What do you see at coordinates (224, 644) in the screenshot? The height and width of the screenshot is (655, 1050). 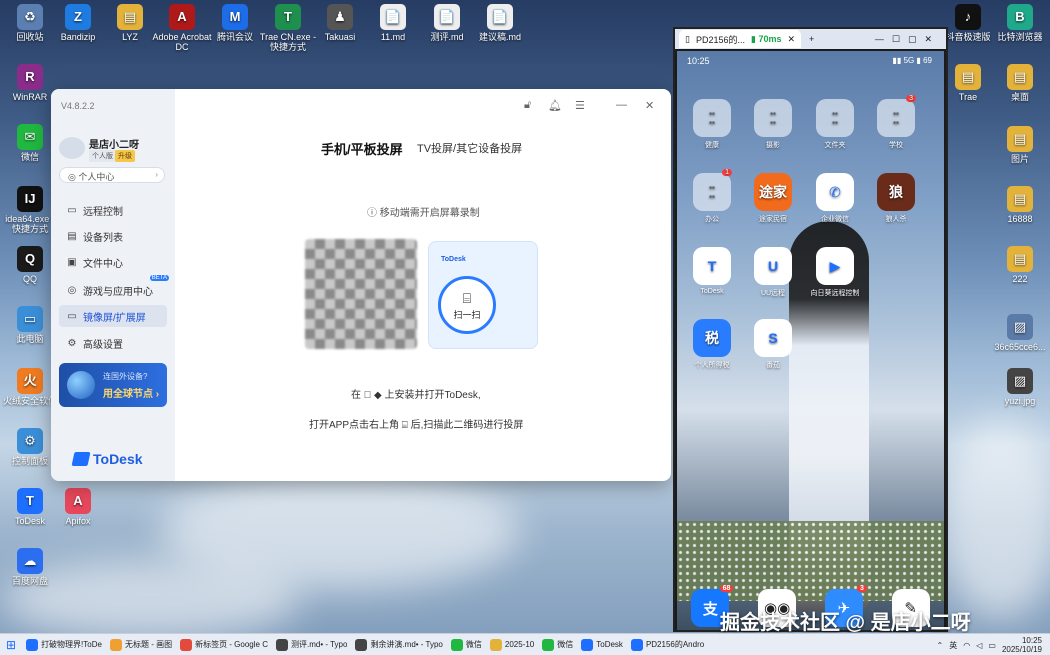 I see `taskbar-app: 新标签页 - Google C` at bounding box center [224, 644].